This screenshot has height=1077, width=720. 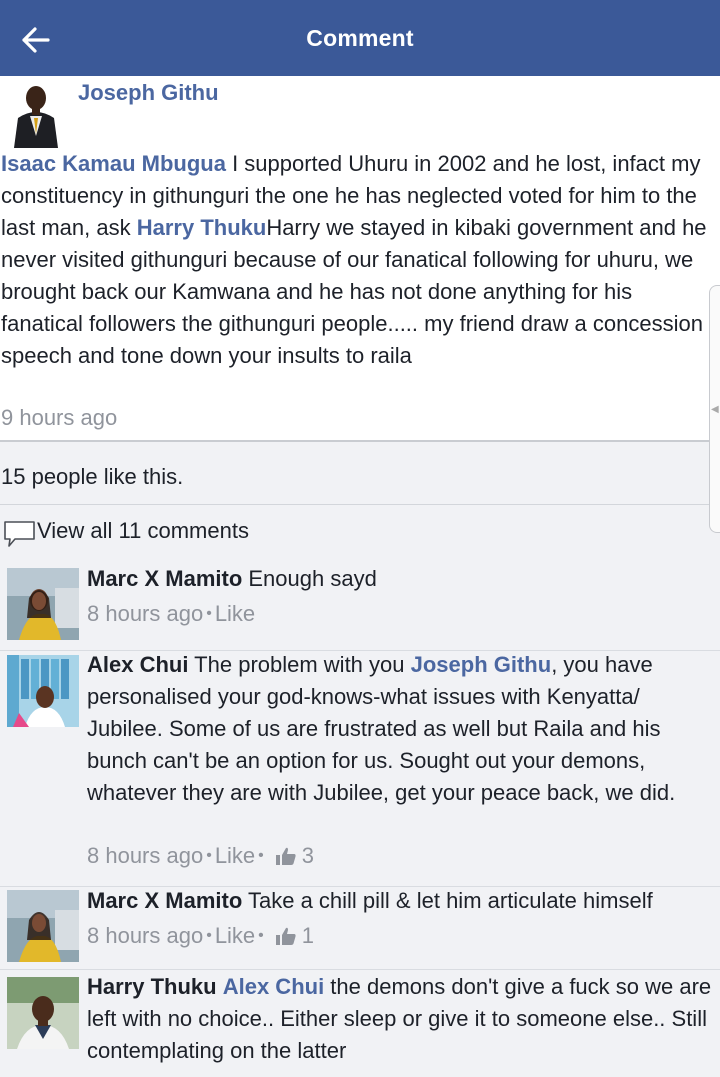 I want to click on view-all-comments-button: View all 11 comments, so click(x=360, y=530).